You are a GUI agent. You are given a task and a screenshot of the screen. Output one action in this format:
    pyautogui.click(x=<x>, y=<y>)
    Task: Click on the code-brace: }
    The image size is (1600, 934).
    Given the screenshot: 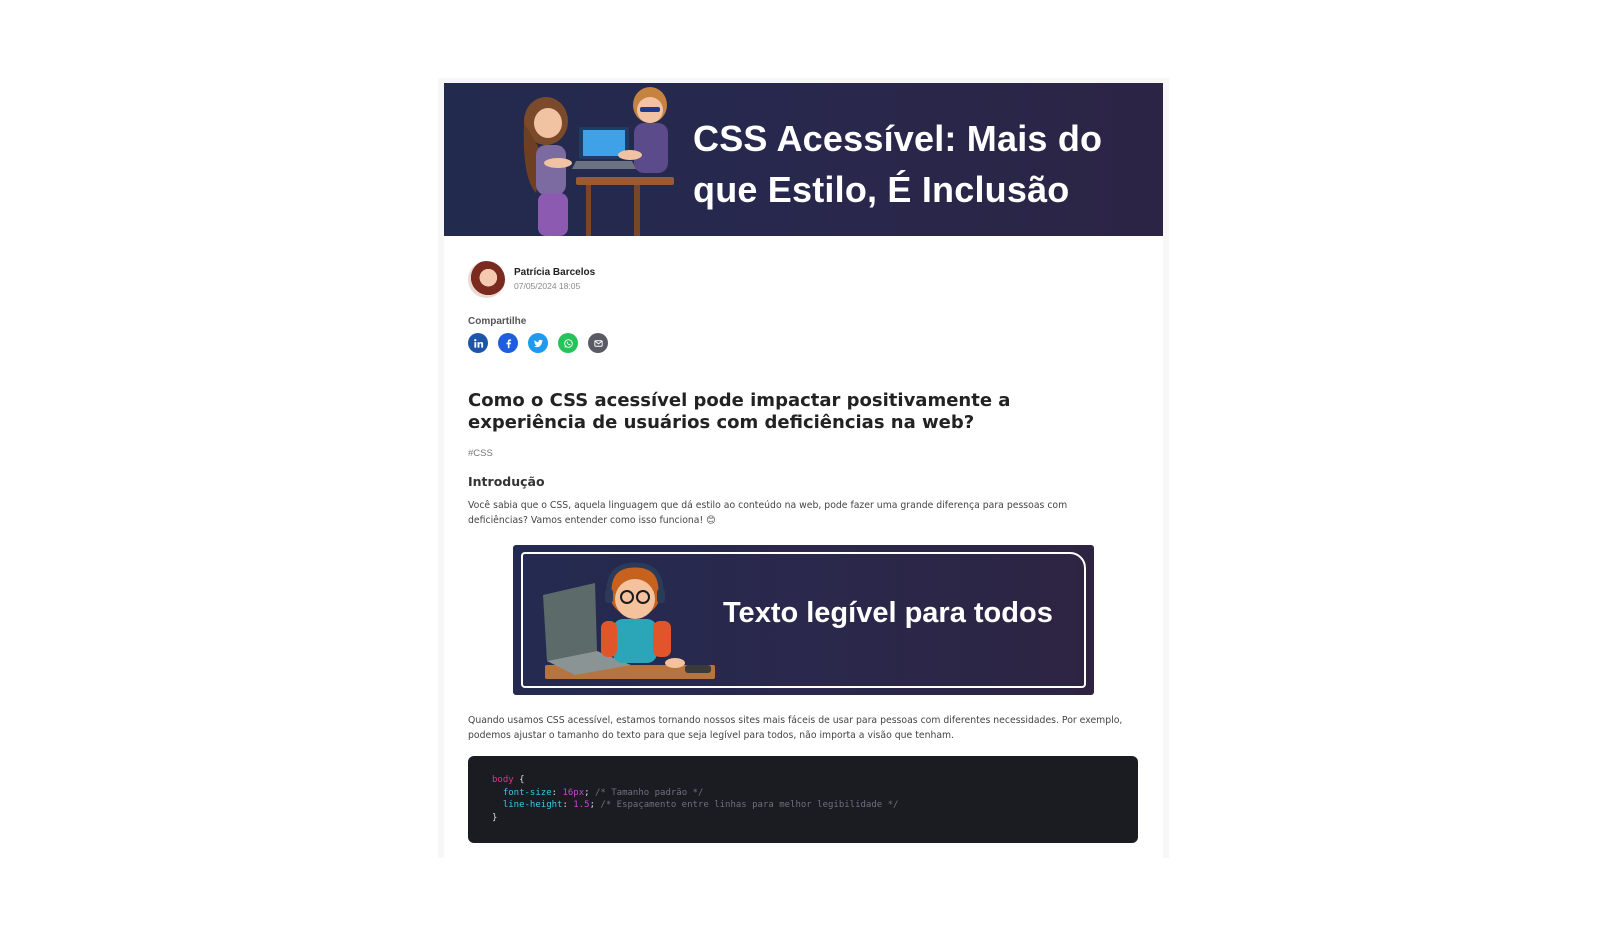 What is the action you would take?
    pyautogui.click(x=495, y=817)
    